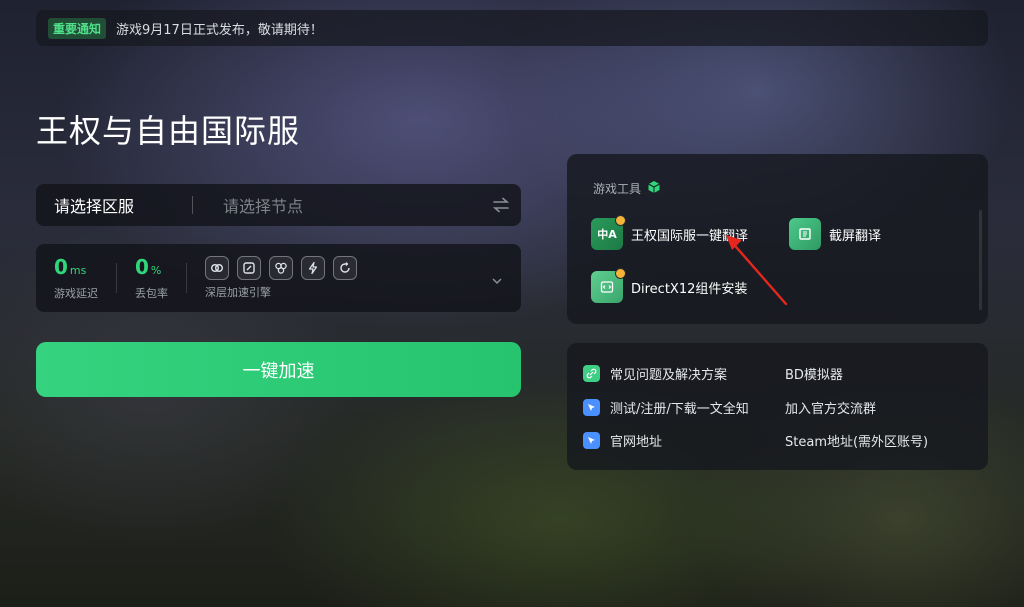  I want to click on latency-label: 游戏延迟, so click(76, 293).